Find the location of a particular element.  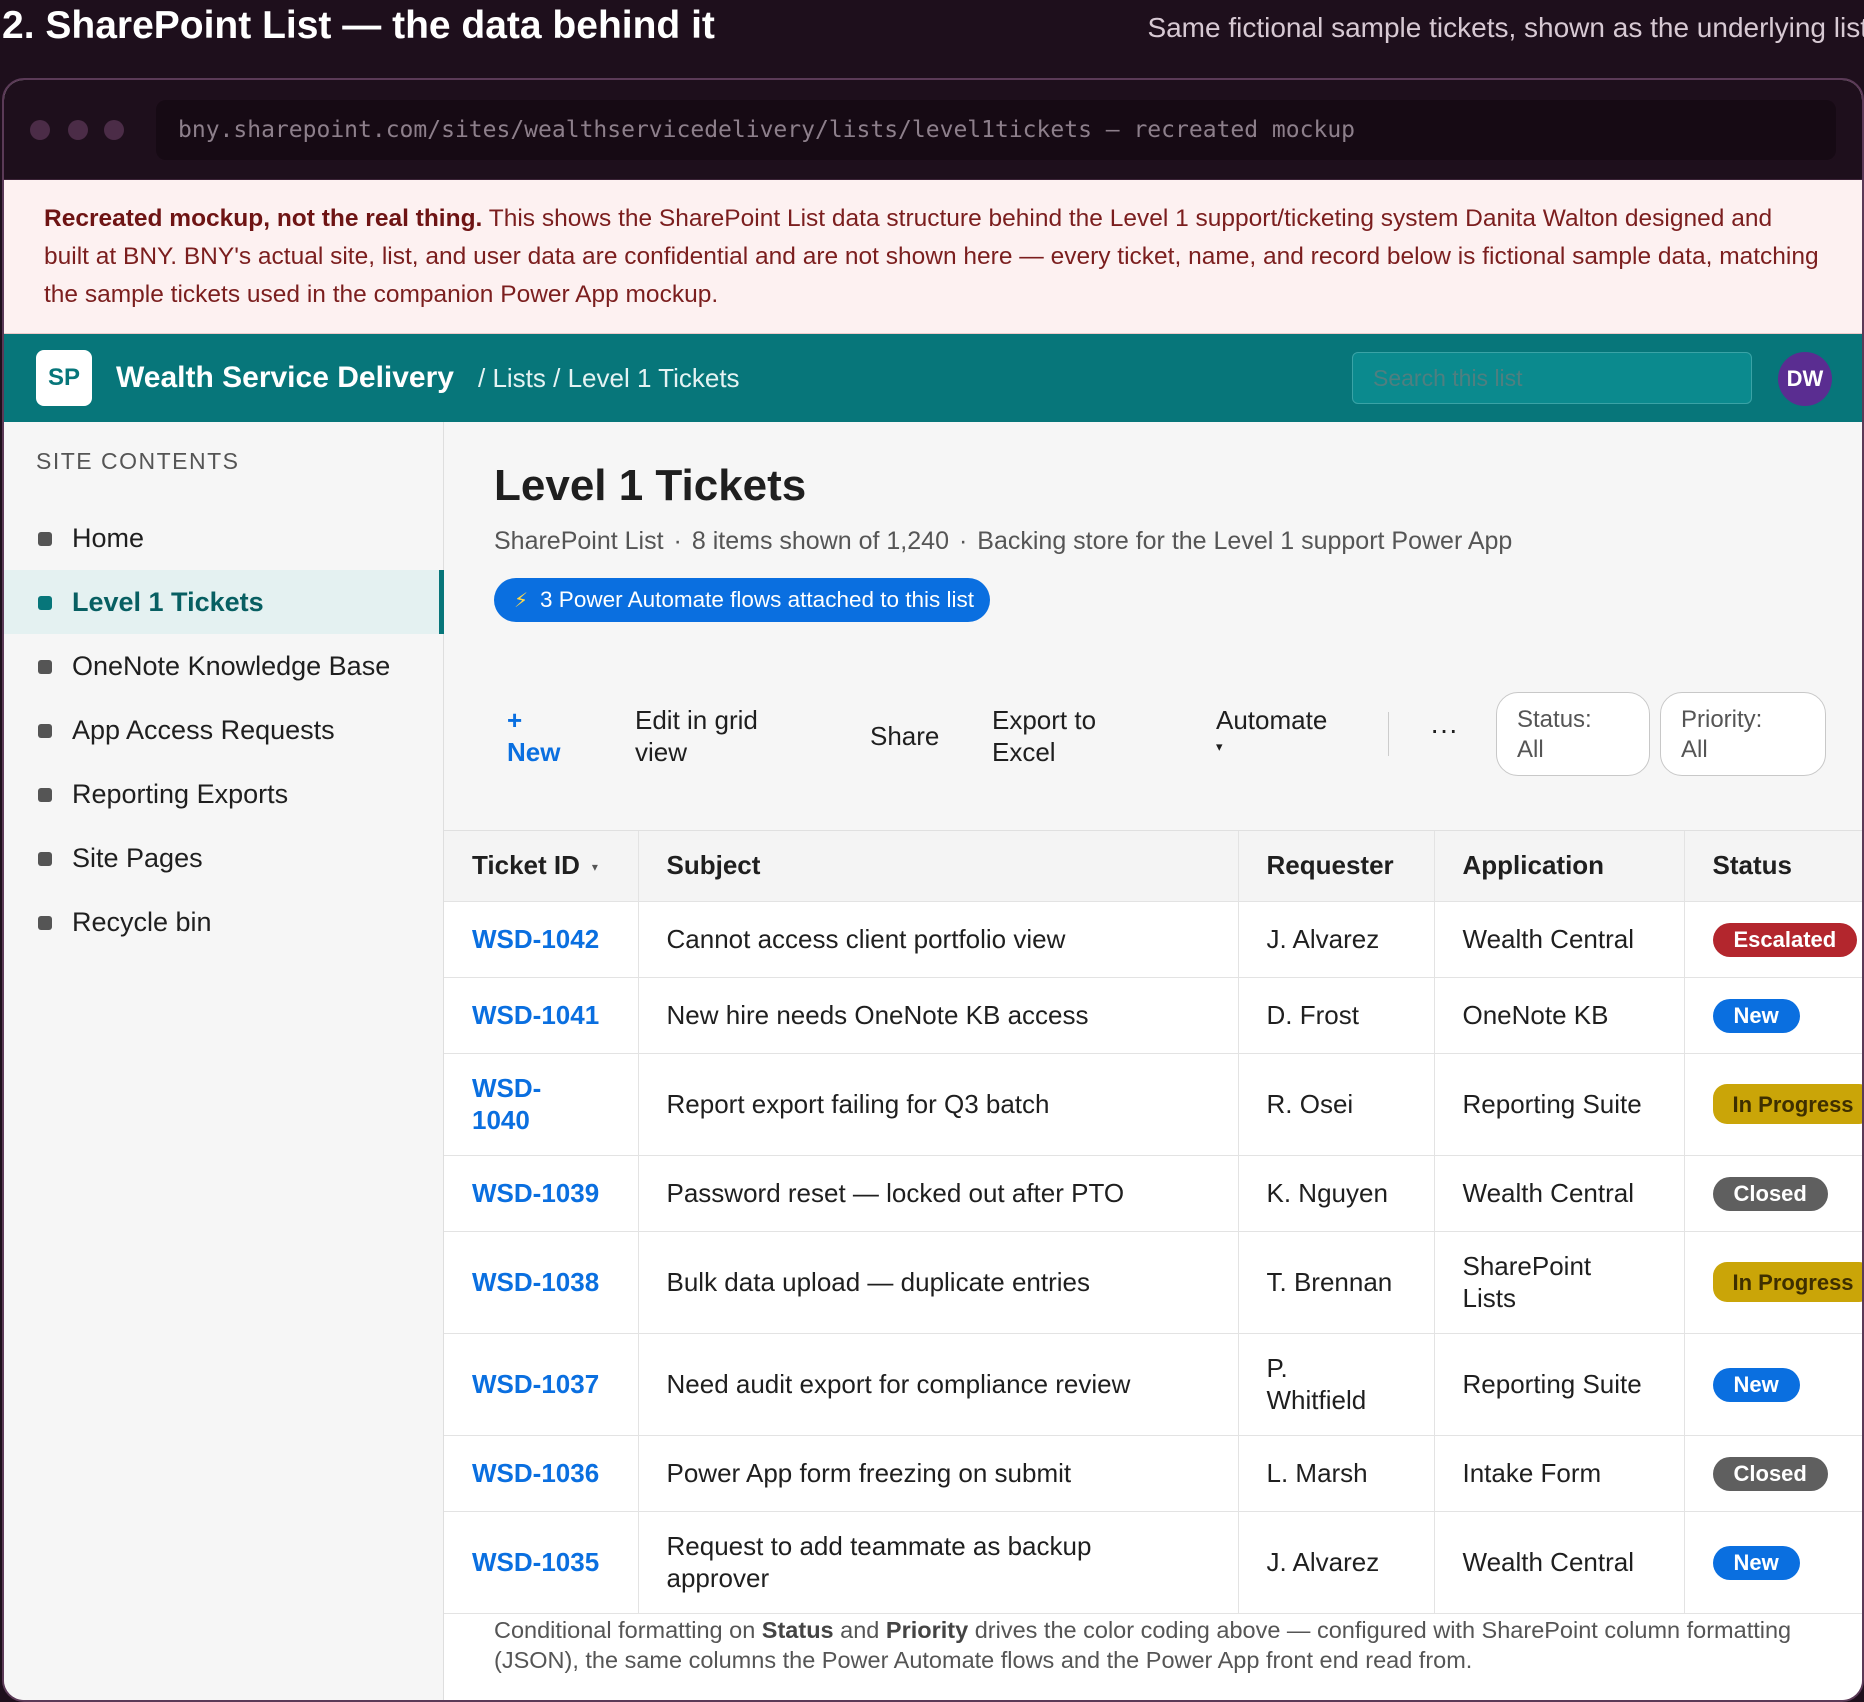

new-item-button: + New is located at coordinates (533, 736).